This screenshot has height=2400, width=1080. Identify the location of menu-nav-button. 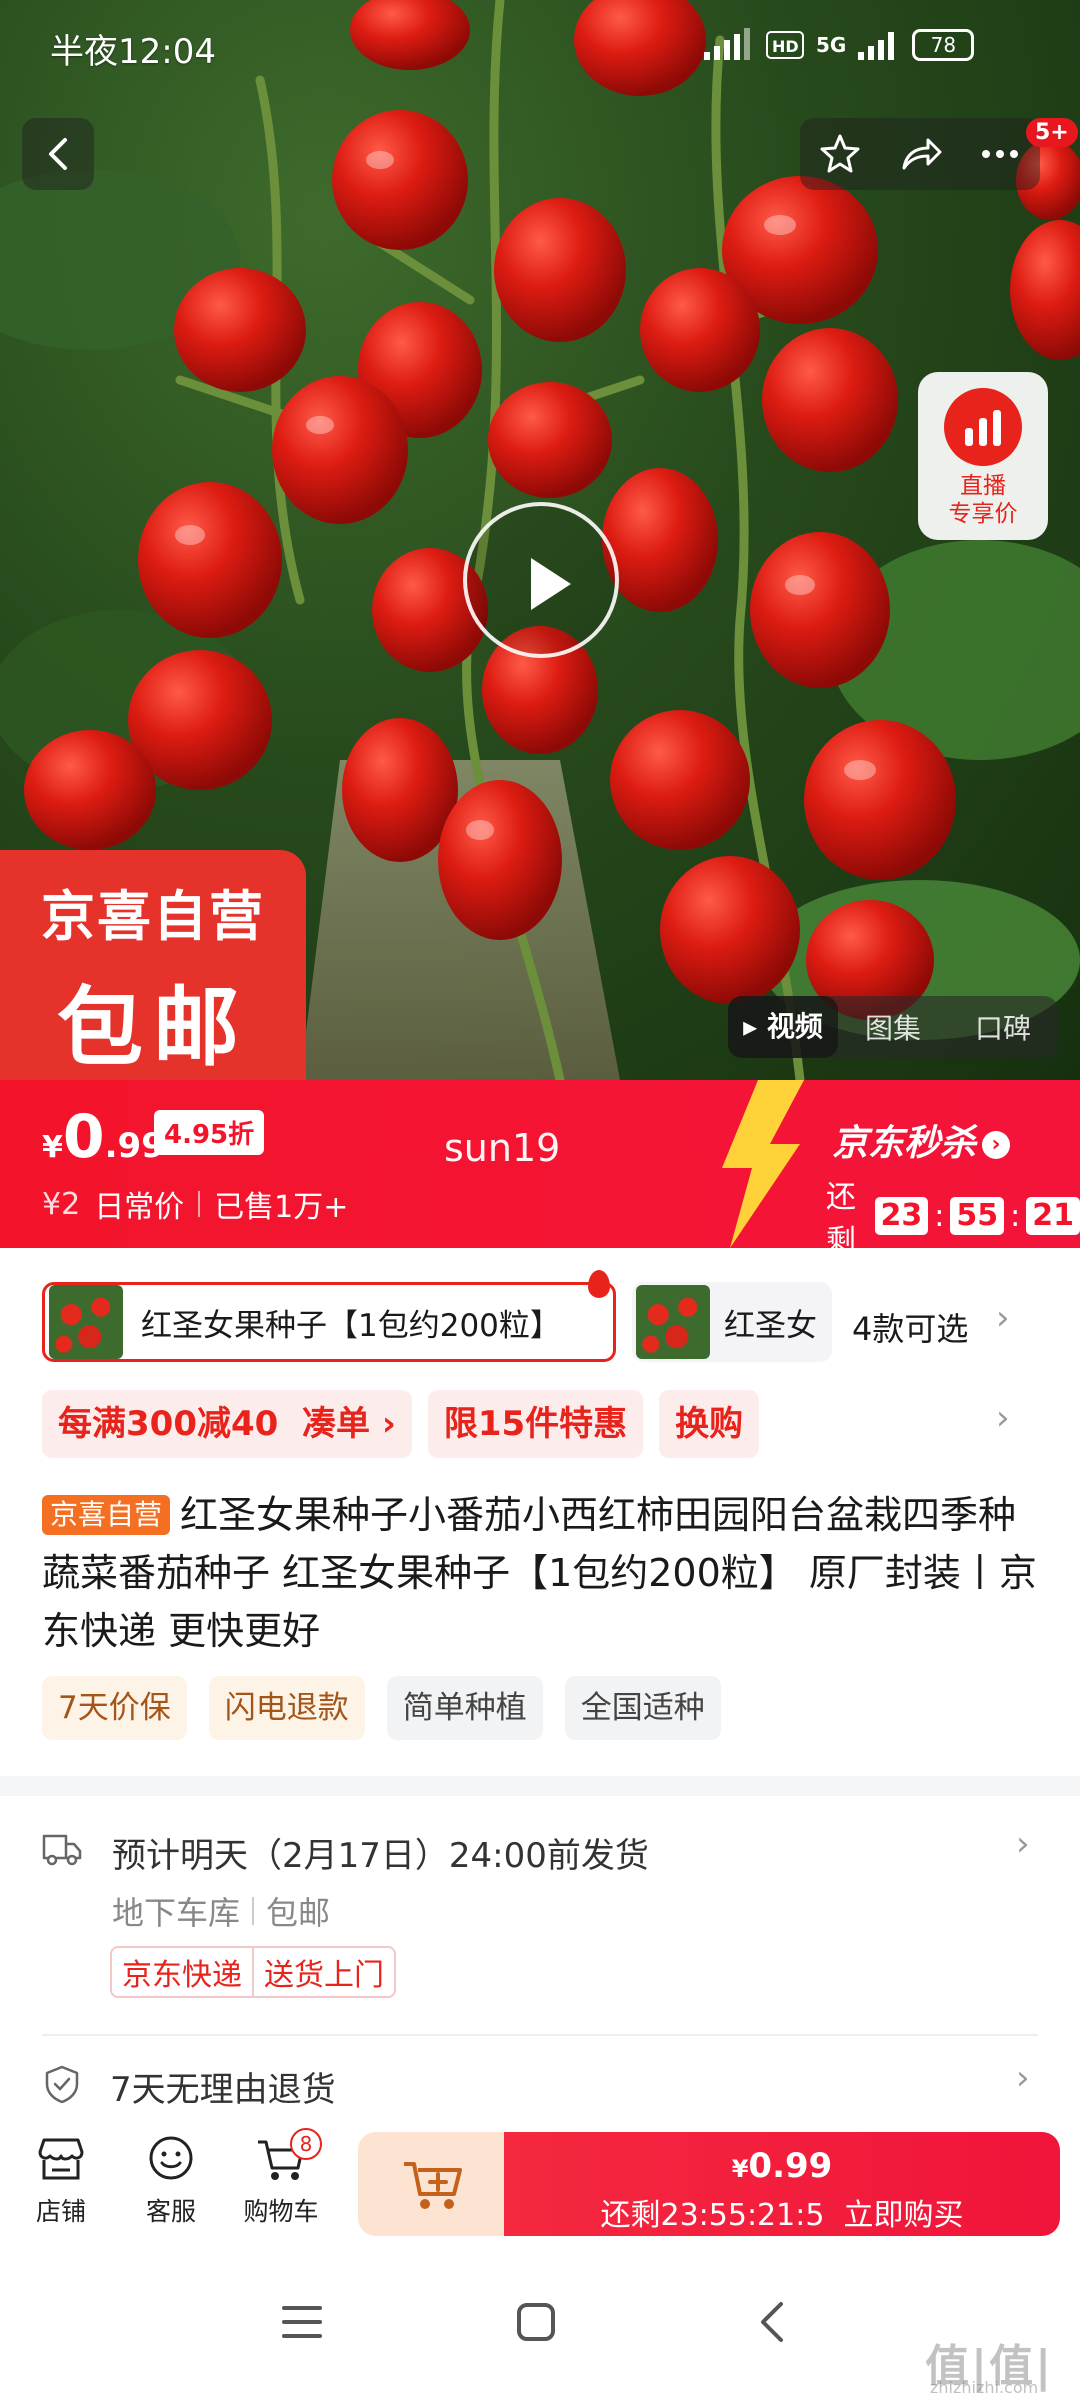
(302, 2322).